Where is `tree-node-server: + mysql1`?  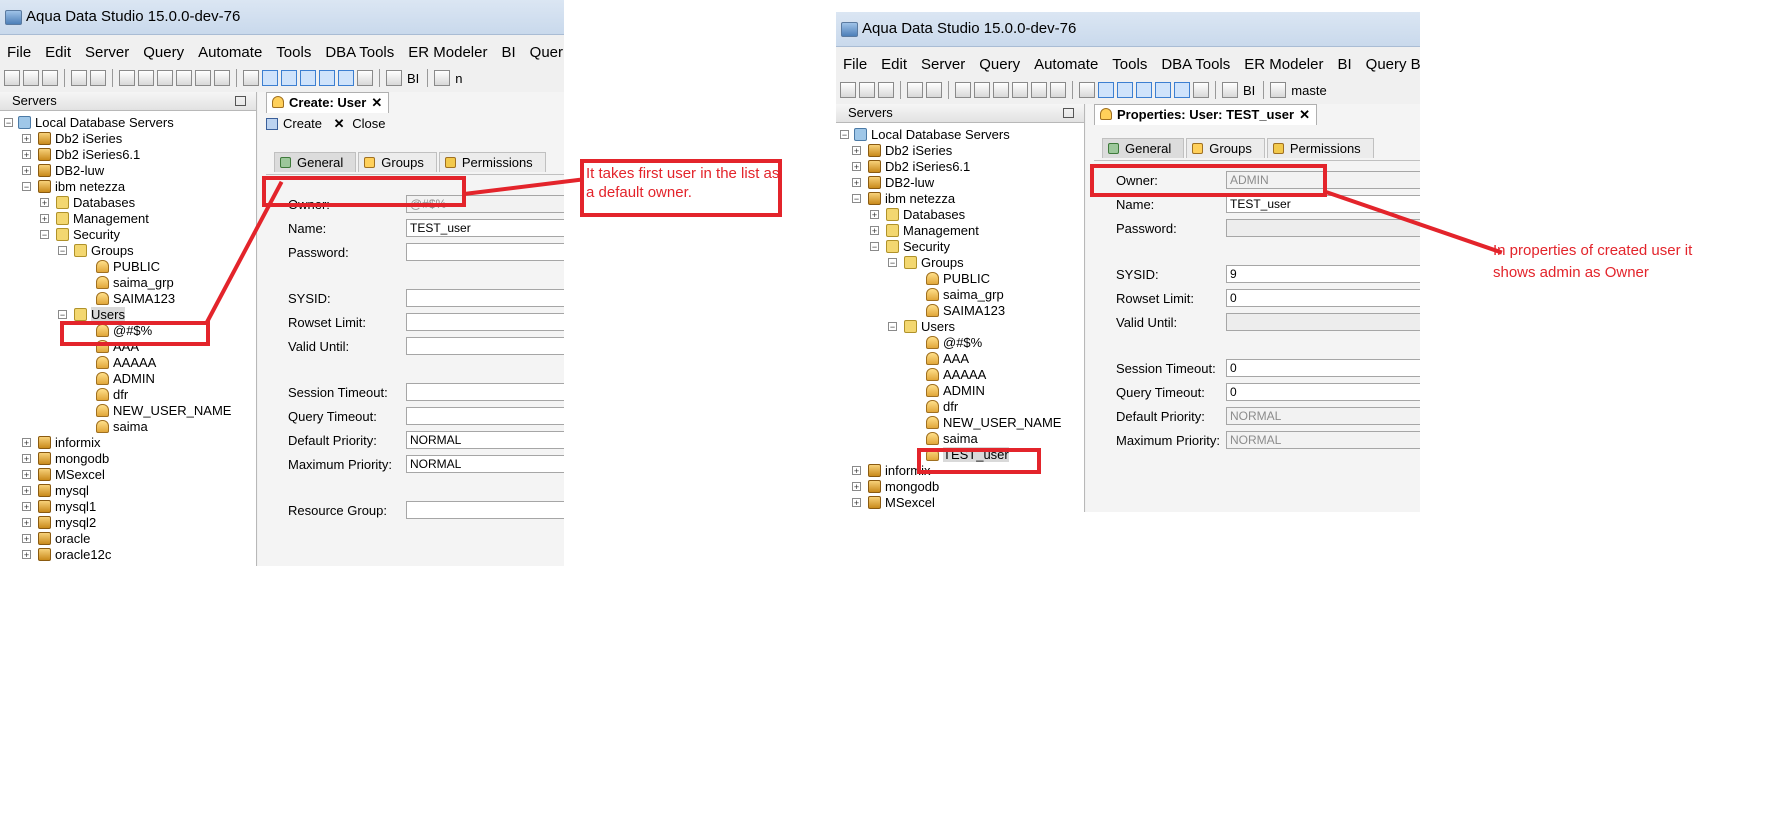 tree-node-server: + mysql1 is located at coordinates (59, 507).